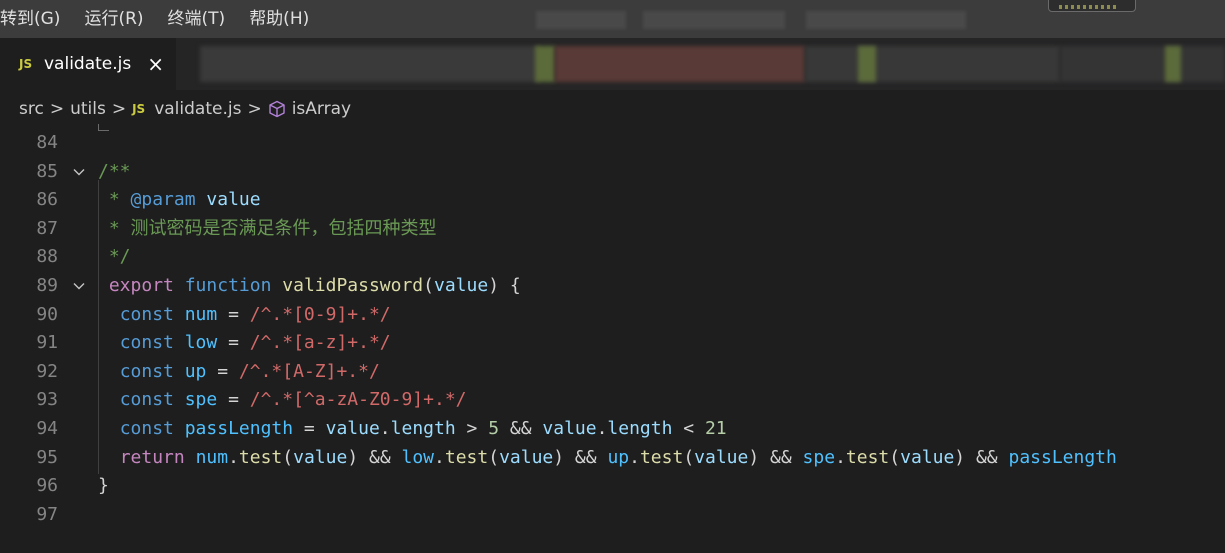 Image resolution: width=1225 pixels, height=553 pixels. I want to click on tab-label: validate.js, so click(88, 64).